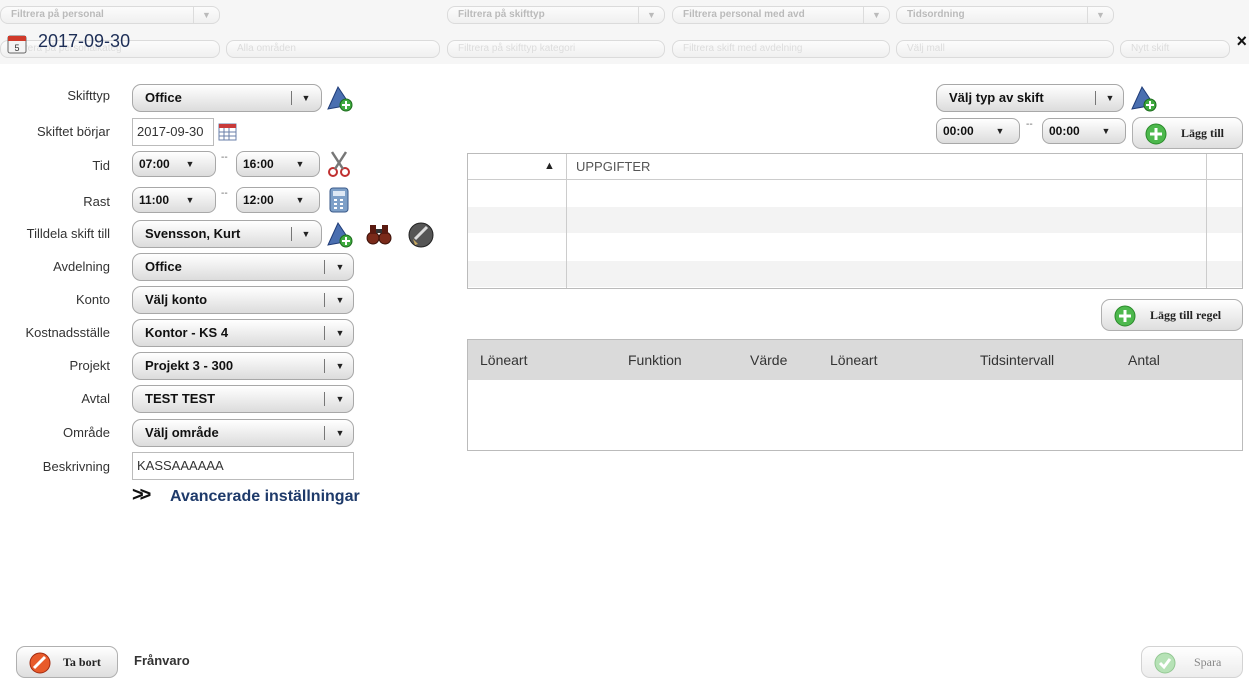 This screenshot has height=691, width=1249. What do you see at coordinates (1241, 41) in the screenshot?
I see `close-icon: ×` at bounding box center [1241, 41].